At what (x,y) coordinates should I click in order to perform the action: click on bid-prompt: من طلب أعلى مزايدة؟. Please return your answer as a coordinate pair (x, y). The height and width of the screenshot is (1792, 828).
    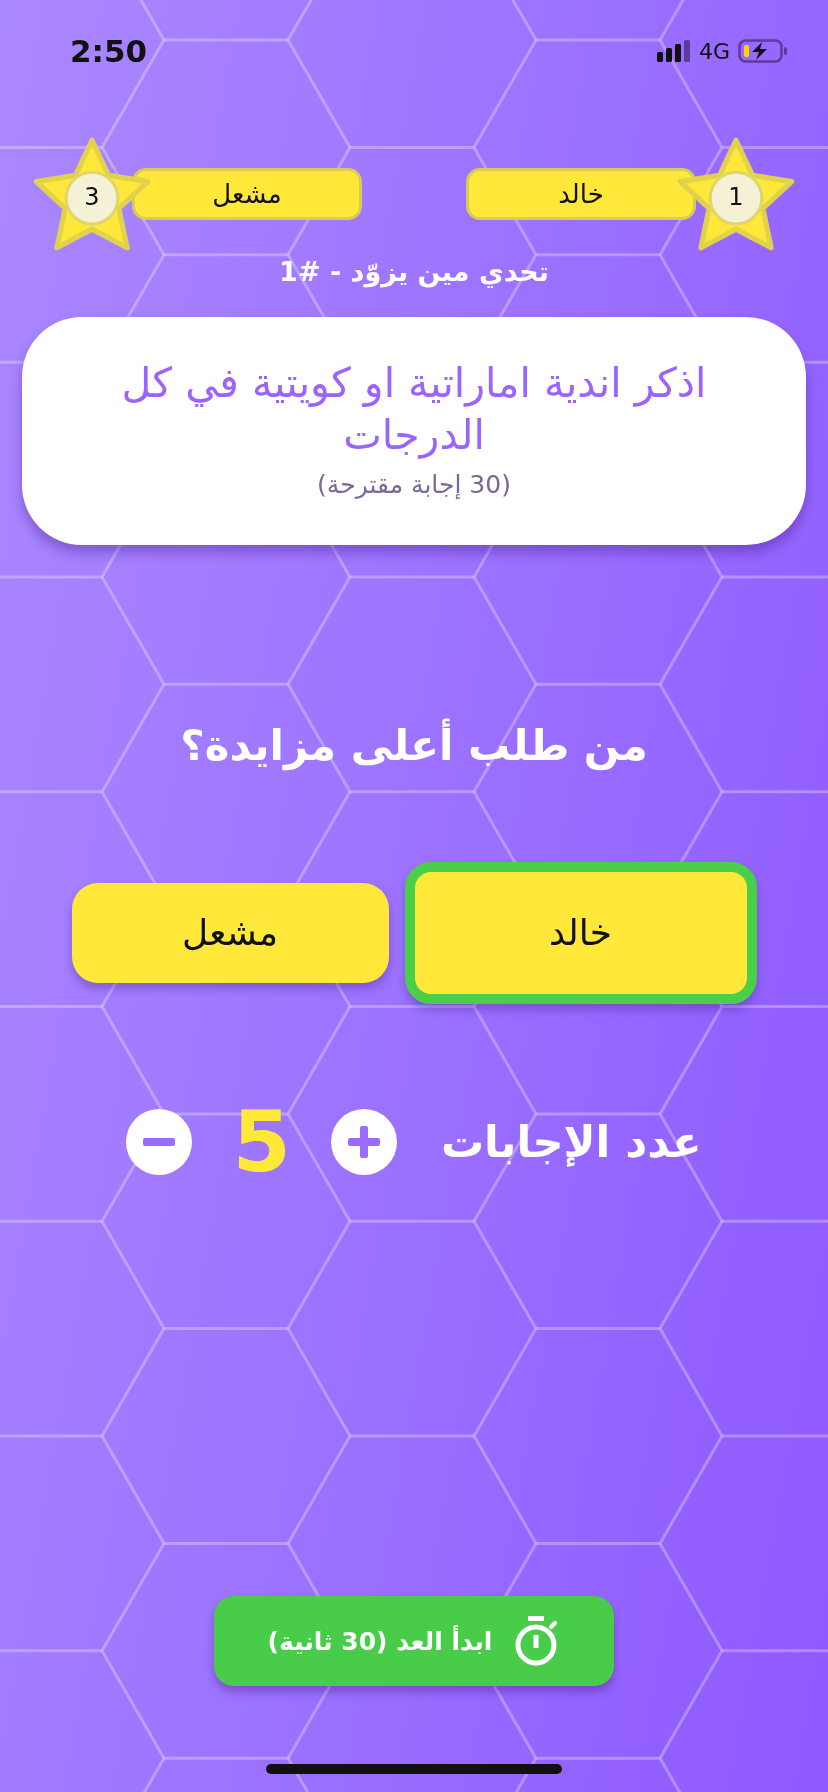
    Looking at the image, I should click on (414, 745).